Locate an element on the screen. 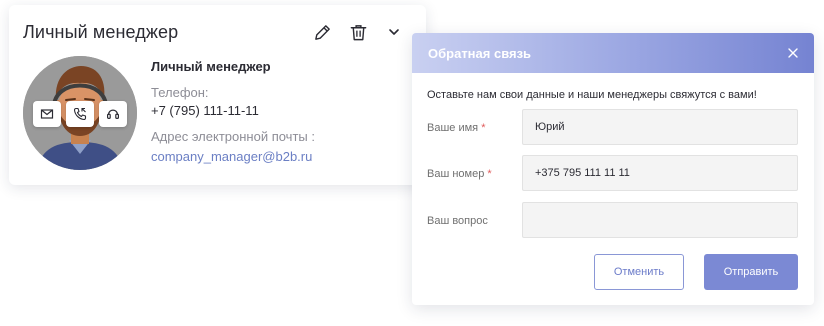 The height and width of the screenshot is (326, 824). support-contact-button is located at coordinates (113, 114).